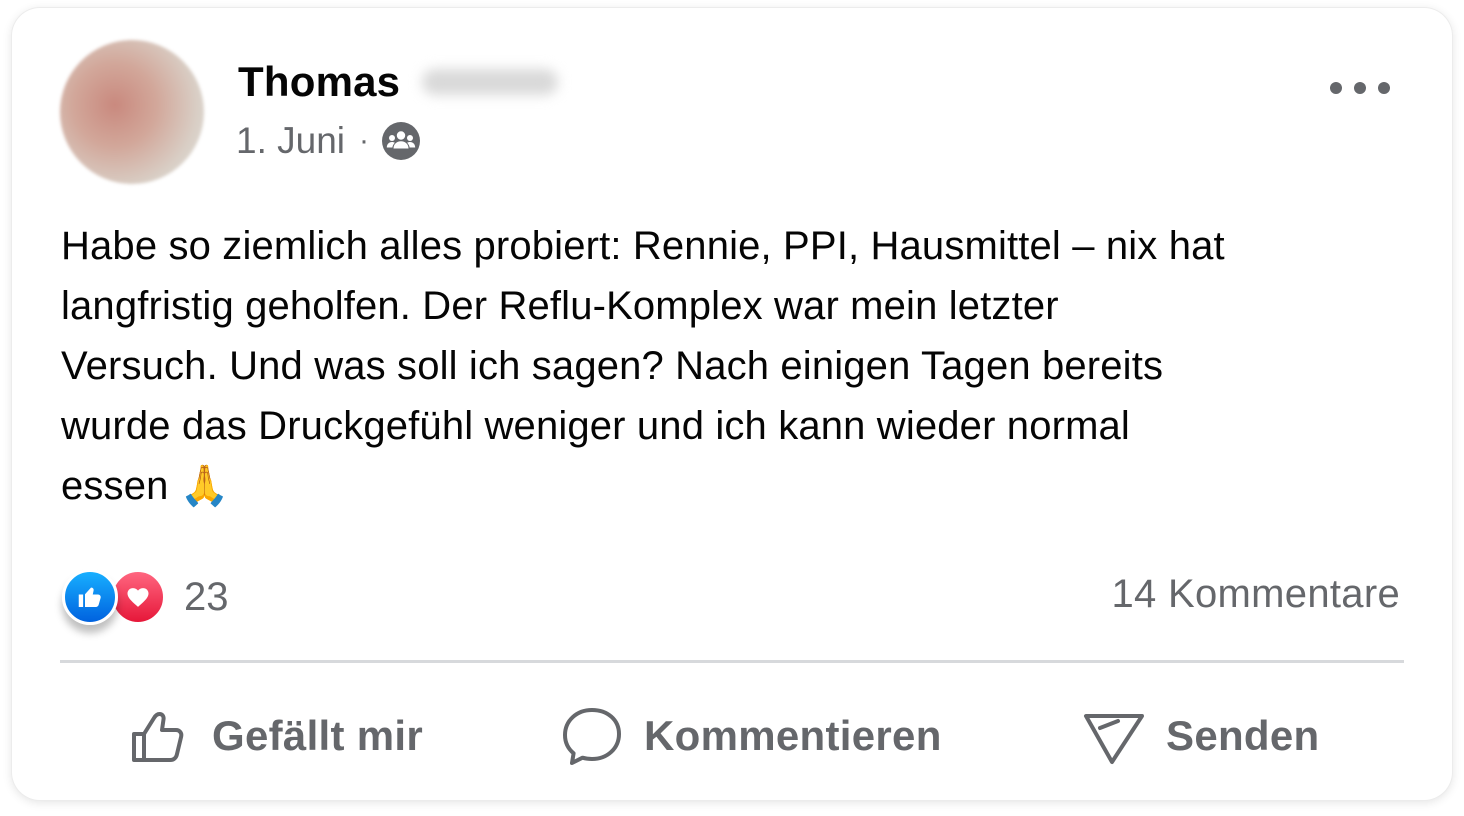 Image resolution: width=1464 pixels, height=816 pixels. What do you see at coordinates (319, 82) in the screenshot?
I see `author-name: Thomas` at bounding box center [319, 82].